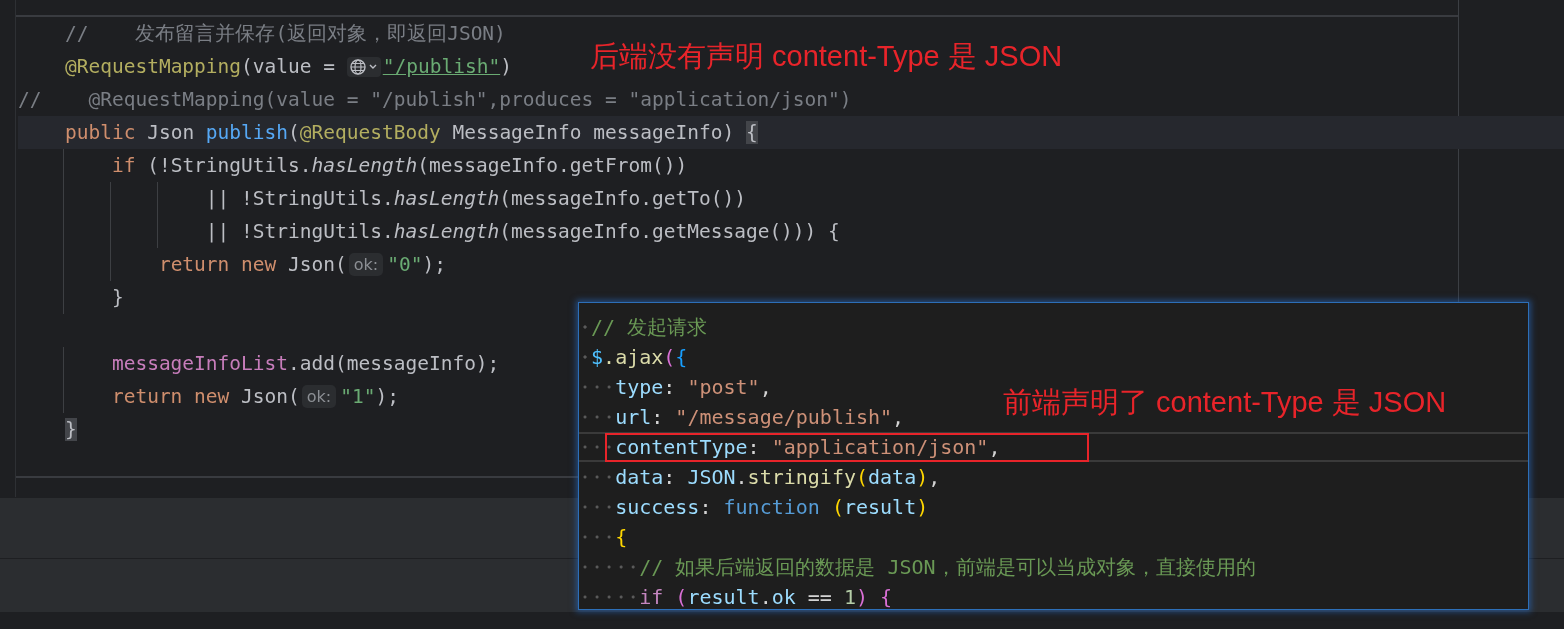 The height and width of the screenshot is (629, 1564). I want to click on code-text: if (!StringUtils.hasLength(messageInfo.getFrom()), so click(399, 165).